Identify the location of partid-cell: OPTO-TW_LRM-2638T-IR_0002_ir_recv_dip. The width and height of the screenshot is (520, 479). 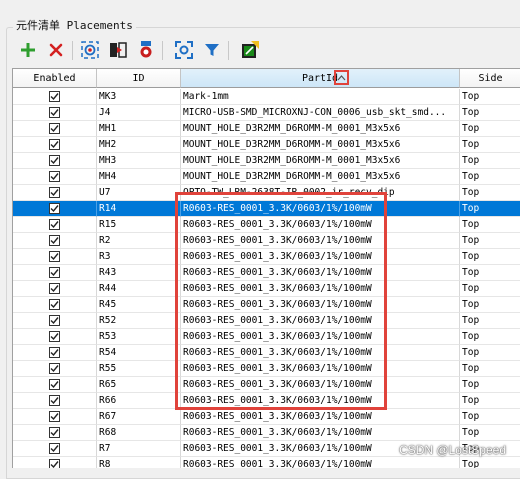
(320, 193).